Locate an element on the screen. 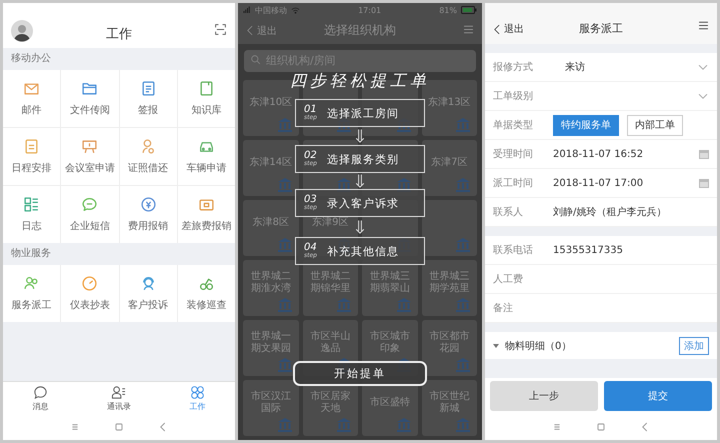  organization-name: 市区世纪新城 is located at coordinates (449, 403).